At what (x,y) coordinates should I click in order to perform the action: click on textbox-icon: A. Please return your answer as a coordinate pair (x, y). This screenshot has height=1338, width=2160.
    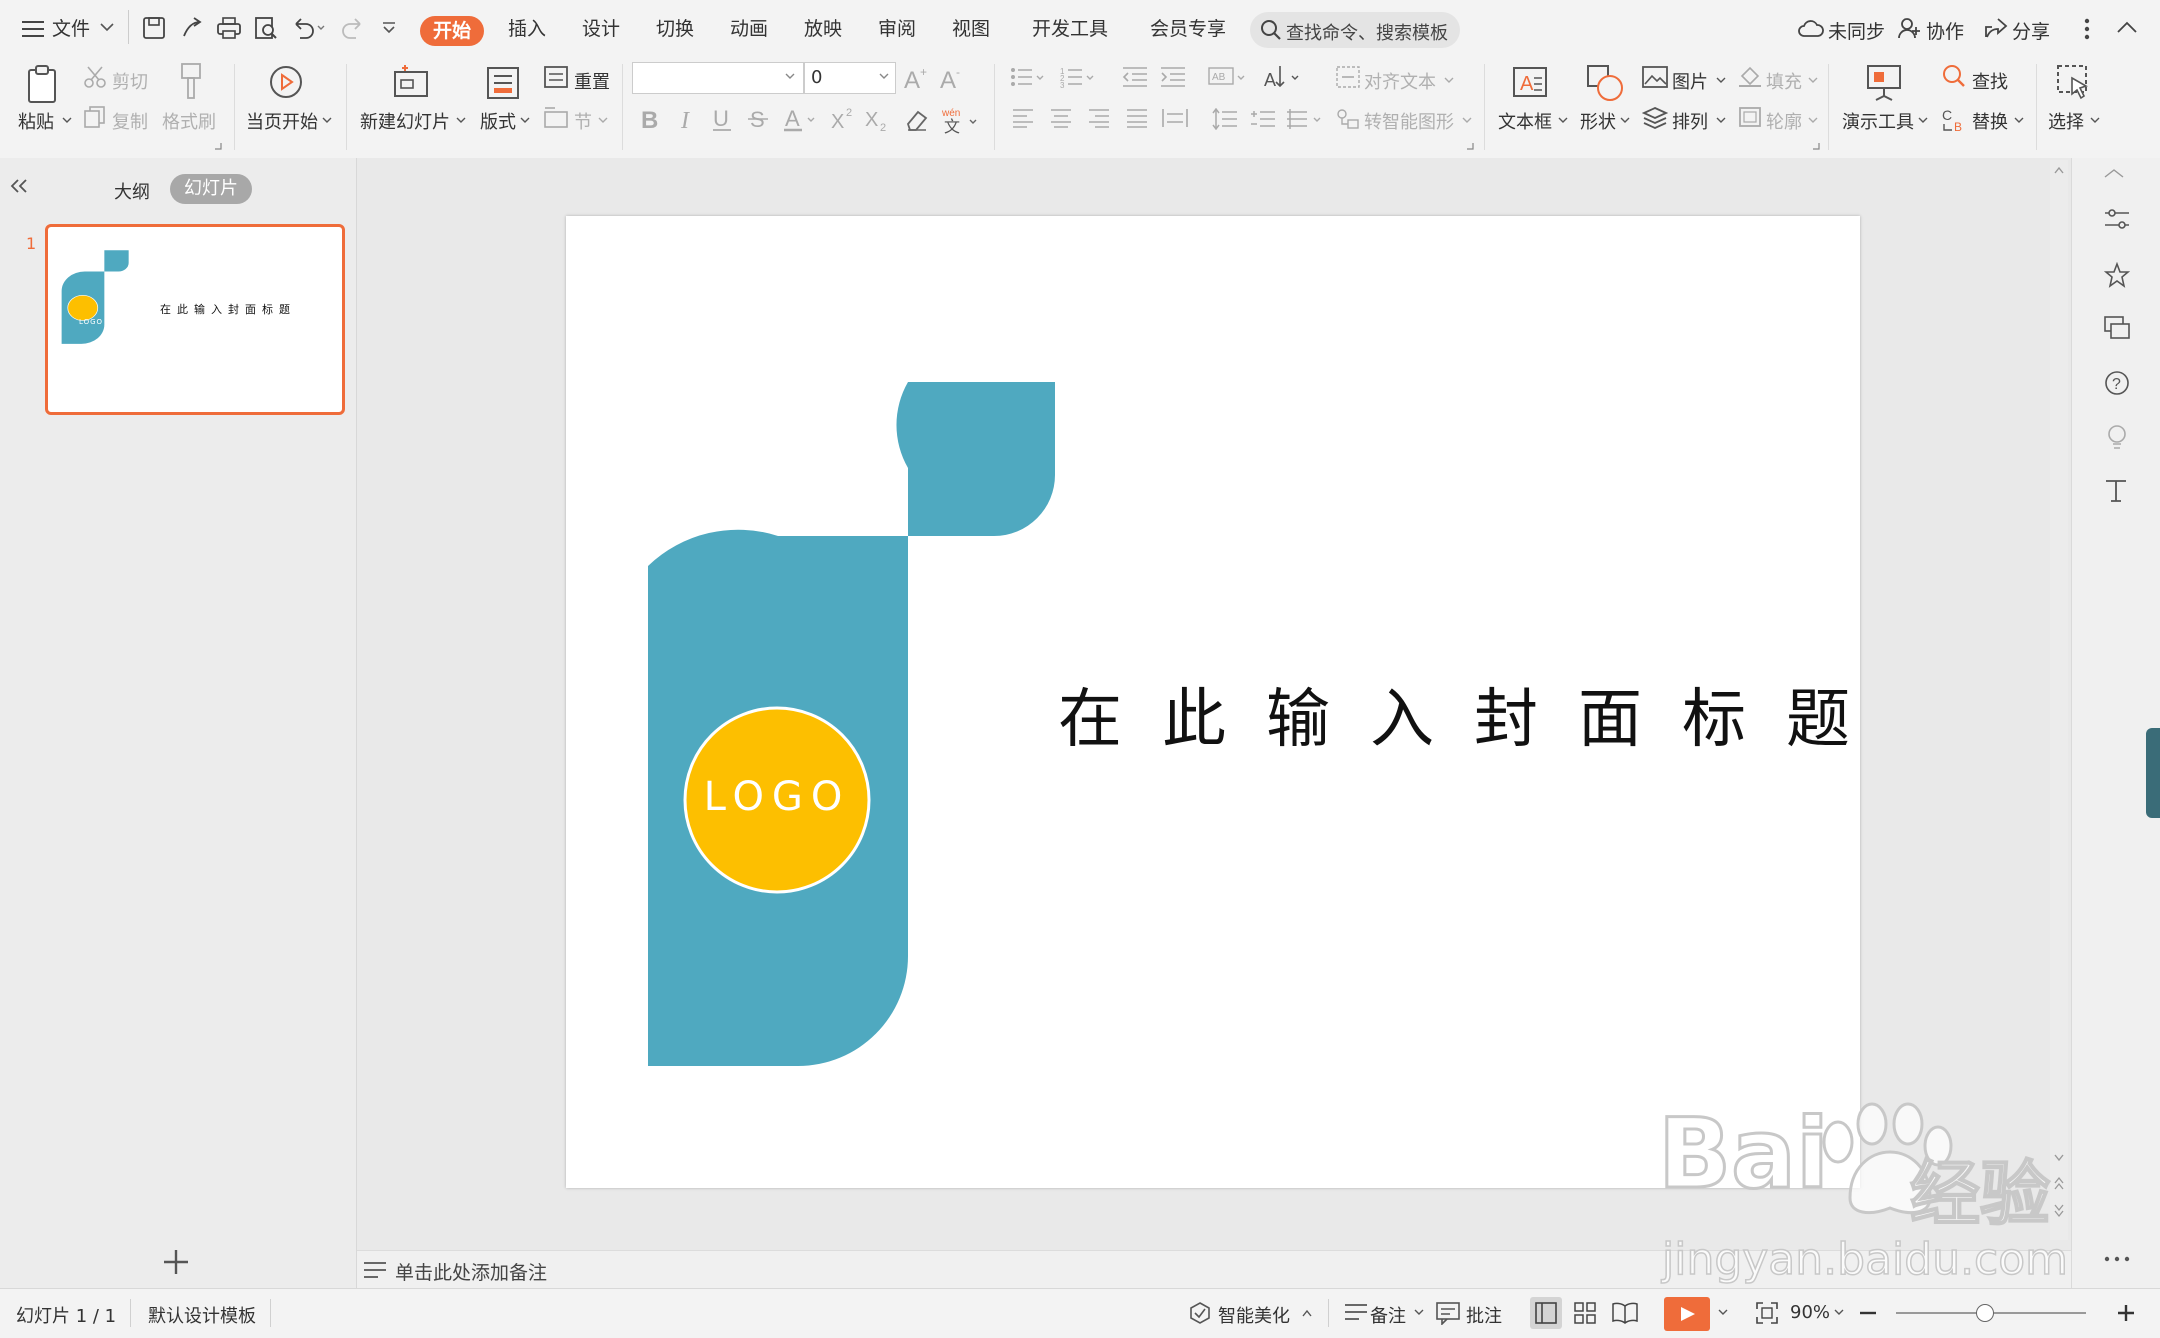
    Looking at the image, I should click on (1530, 82).